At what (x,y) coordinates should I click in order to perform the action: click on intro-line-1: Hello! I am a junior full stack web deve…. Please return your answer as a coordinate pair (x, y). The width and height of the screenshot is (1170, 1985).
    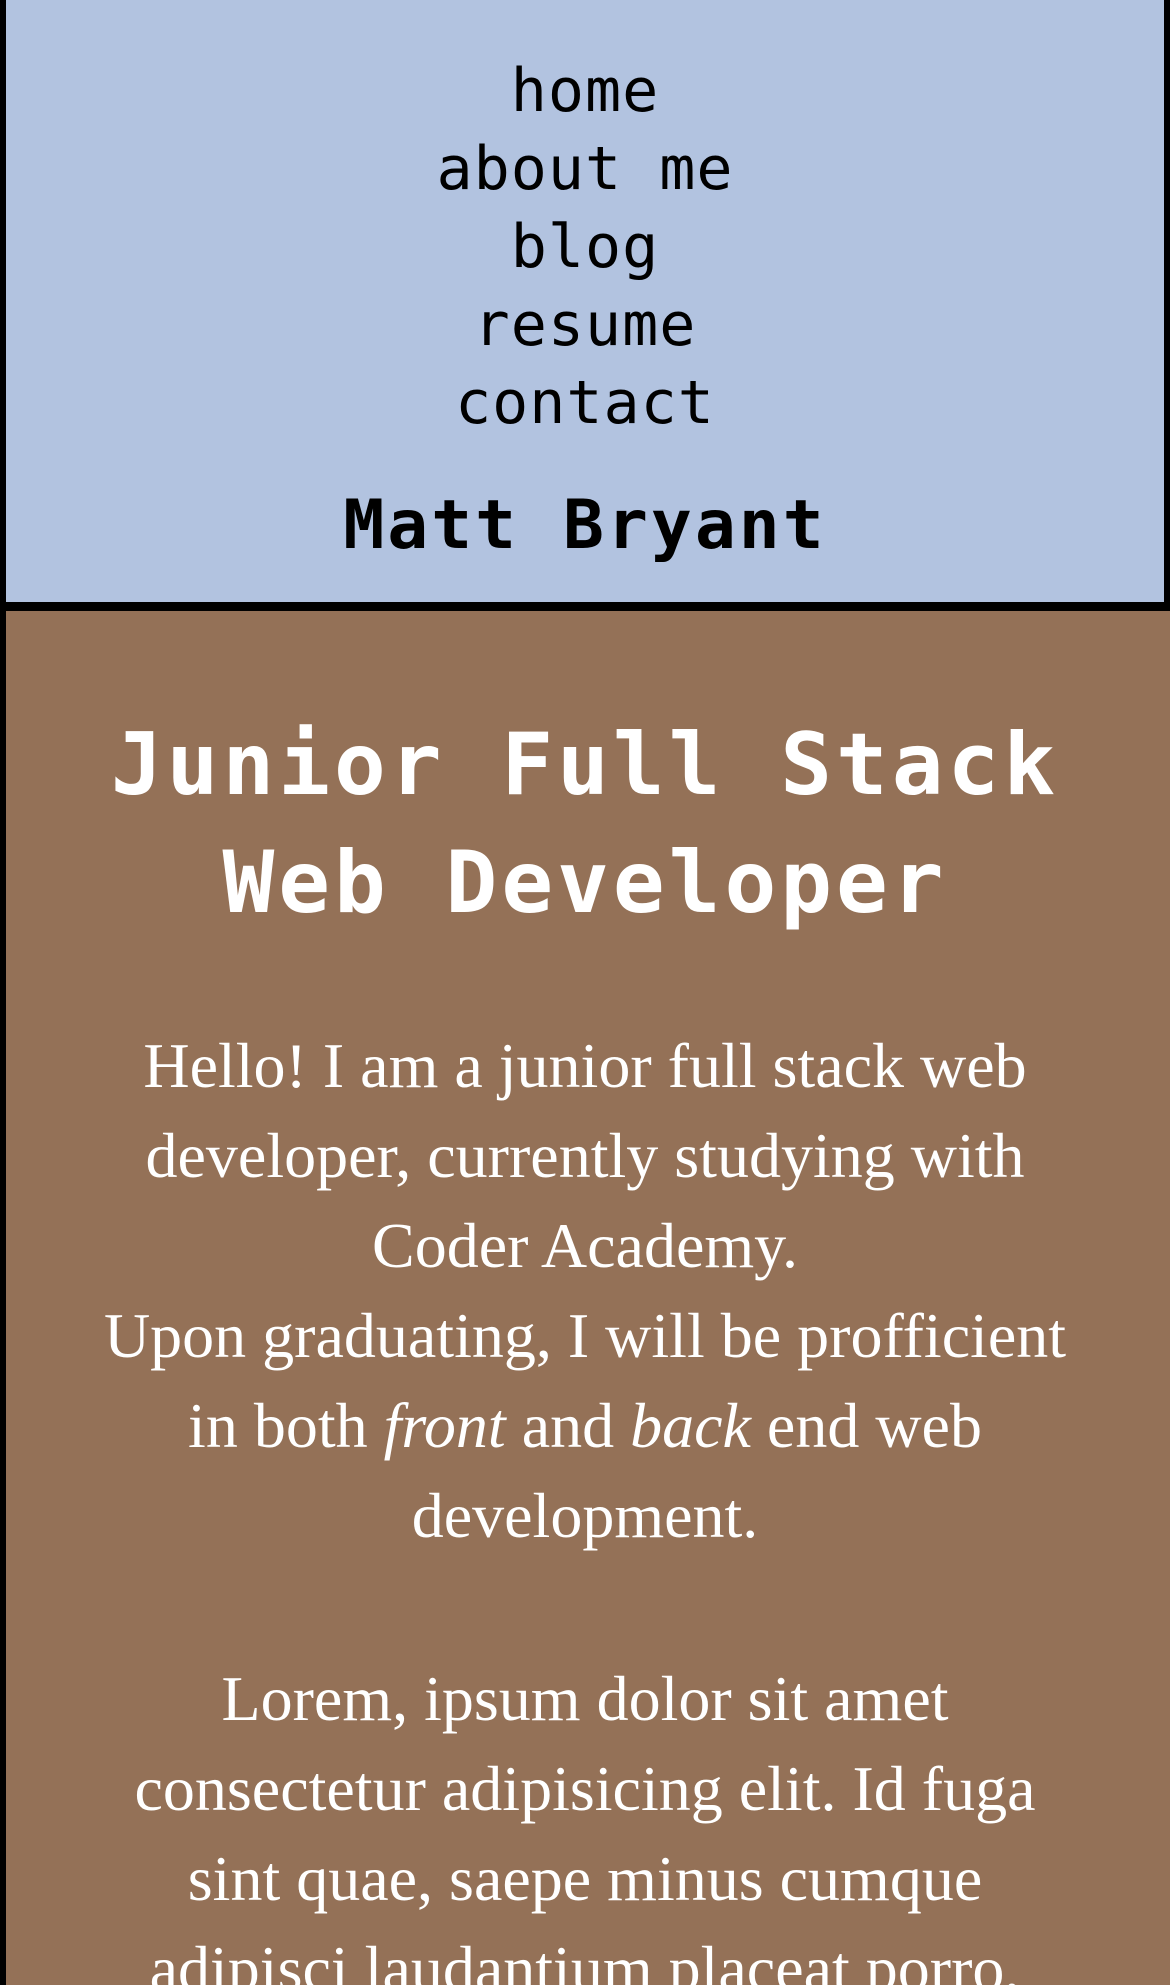
    Looking at the image, I should click on (585, 1155).